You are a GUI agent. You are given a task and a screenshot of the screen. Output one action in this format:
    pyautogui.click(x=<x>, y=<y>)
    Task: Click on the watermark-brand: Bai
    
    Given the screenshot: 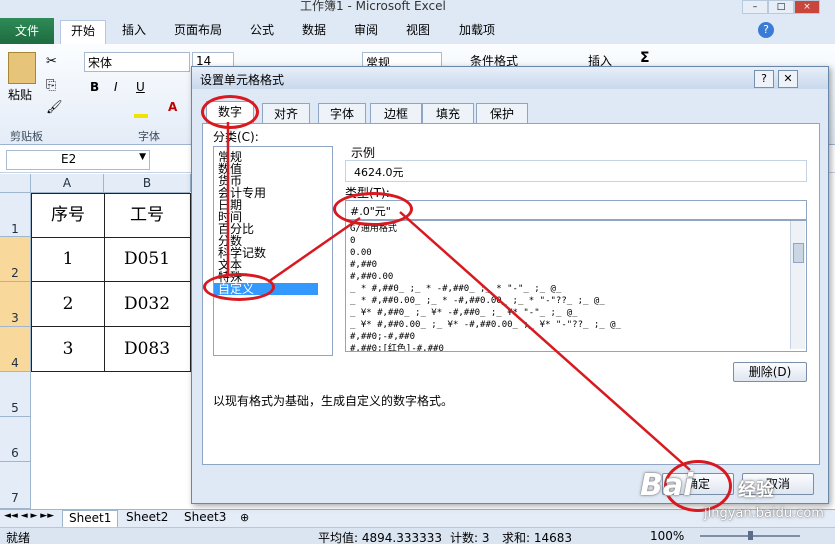 What is the action you would take?
    pyautogui.click(x=667, y=485)
    